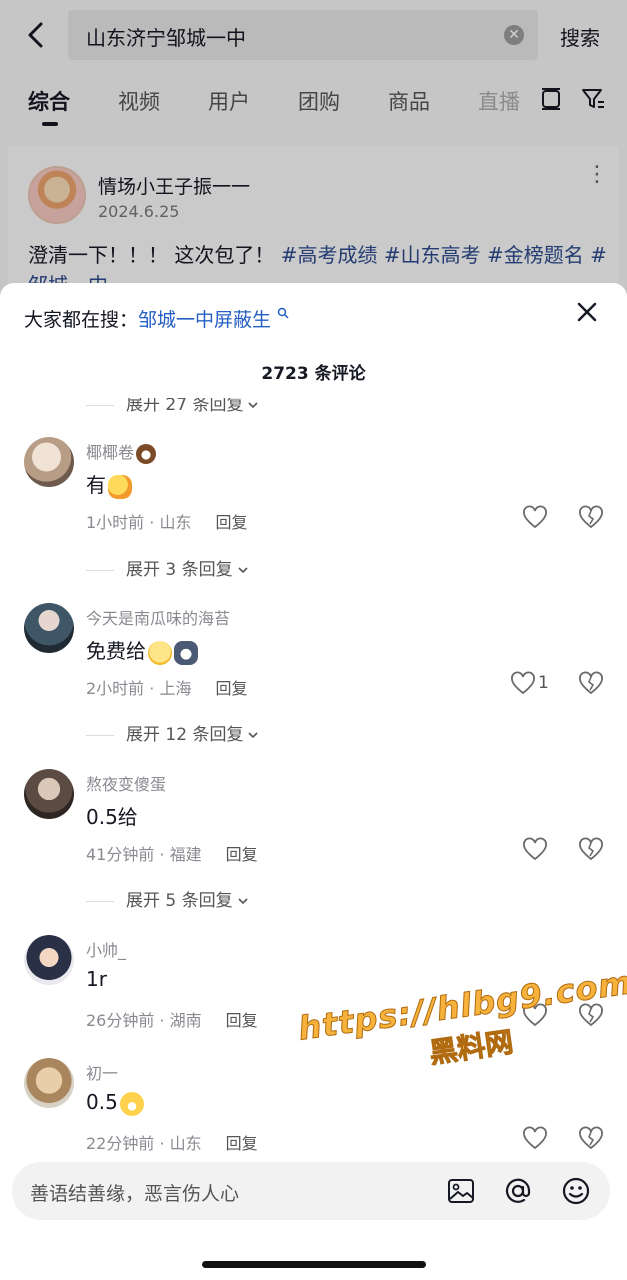 This screenshot has width=627, height=1280. I want to click on image-picker-icon, so click(461, 1191).